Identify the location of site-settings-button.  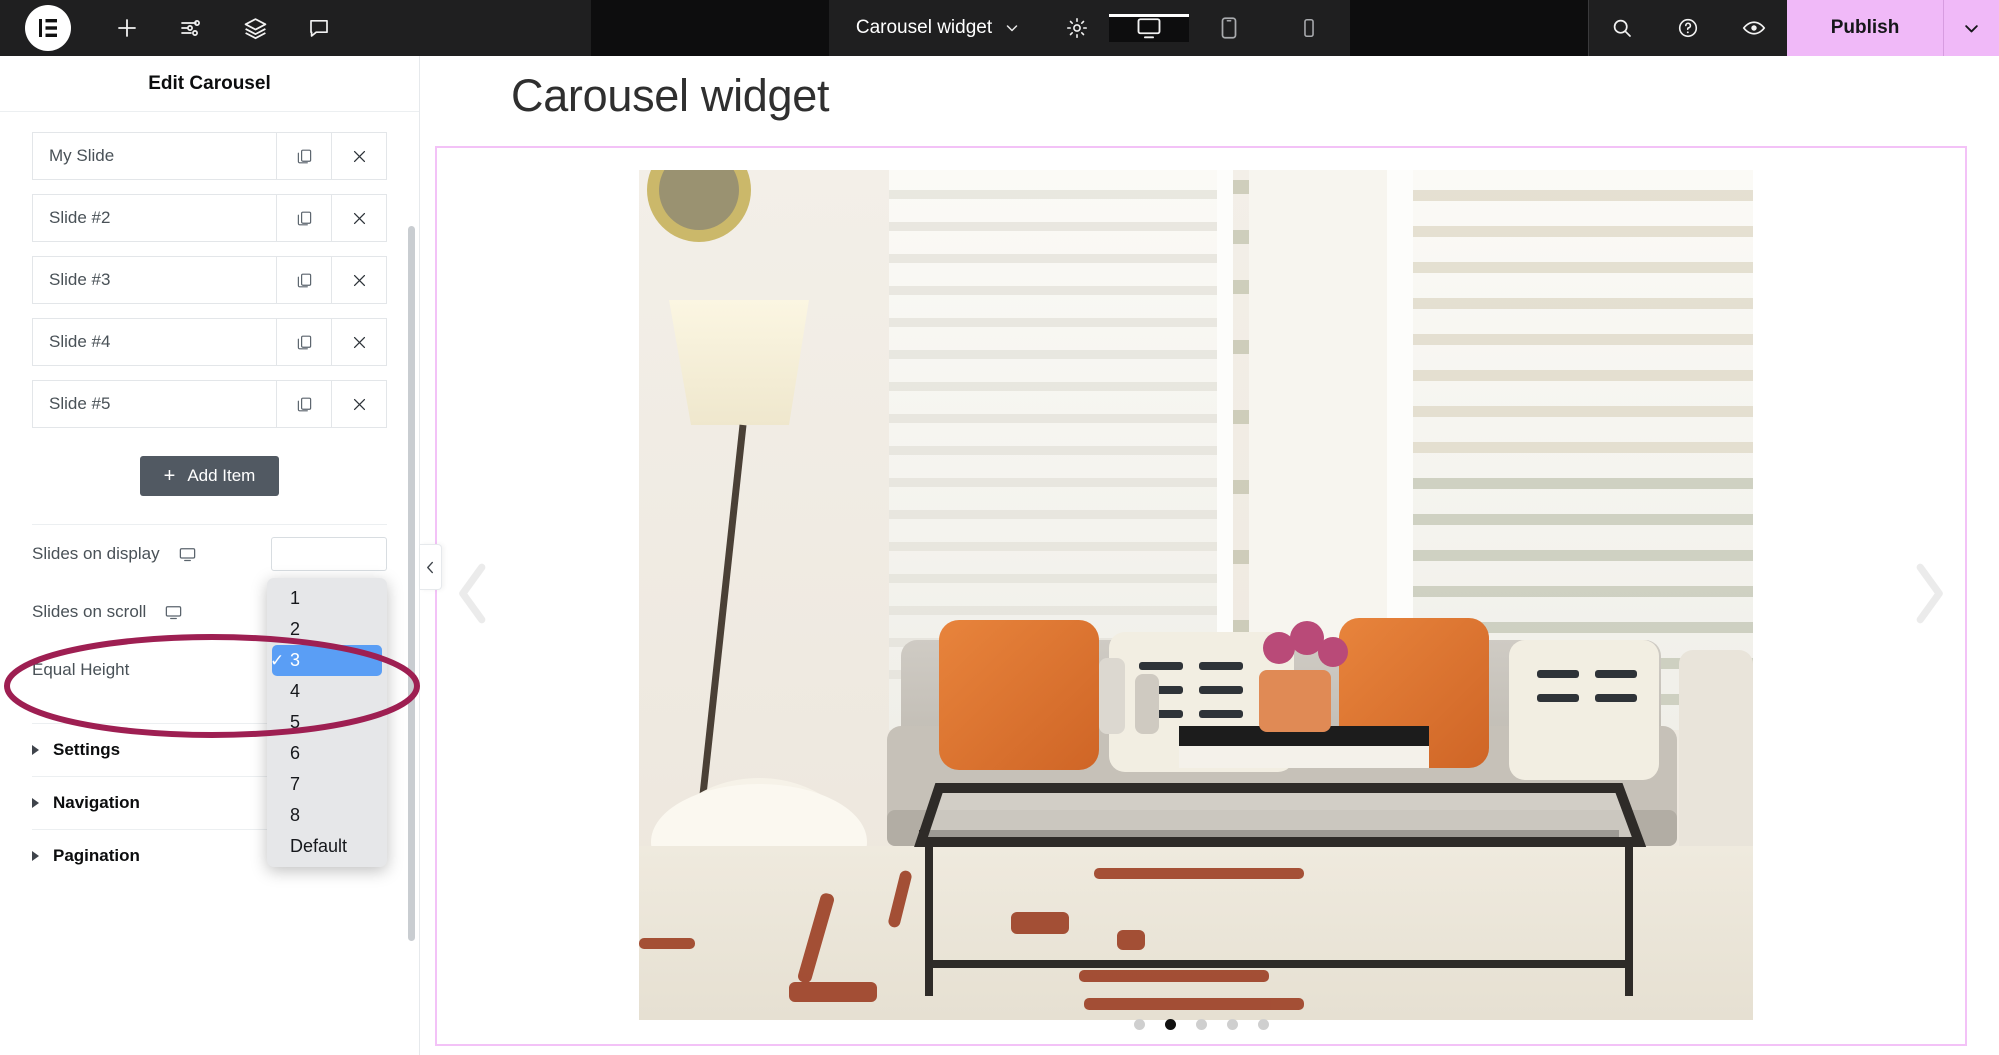
(191, 28).